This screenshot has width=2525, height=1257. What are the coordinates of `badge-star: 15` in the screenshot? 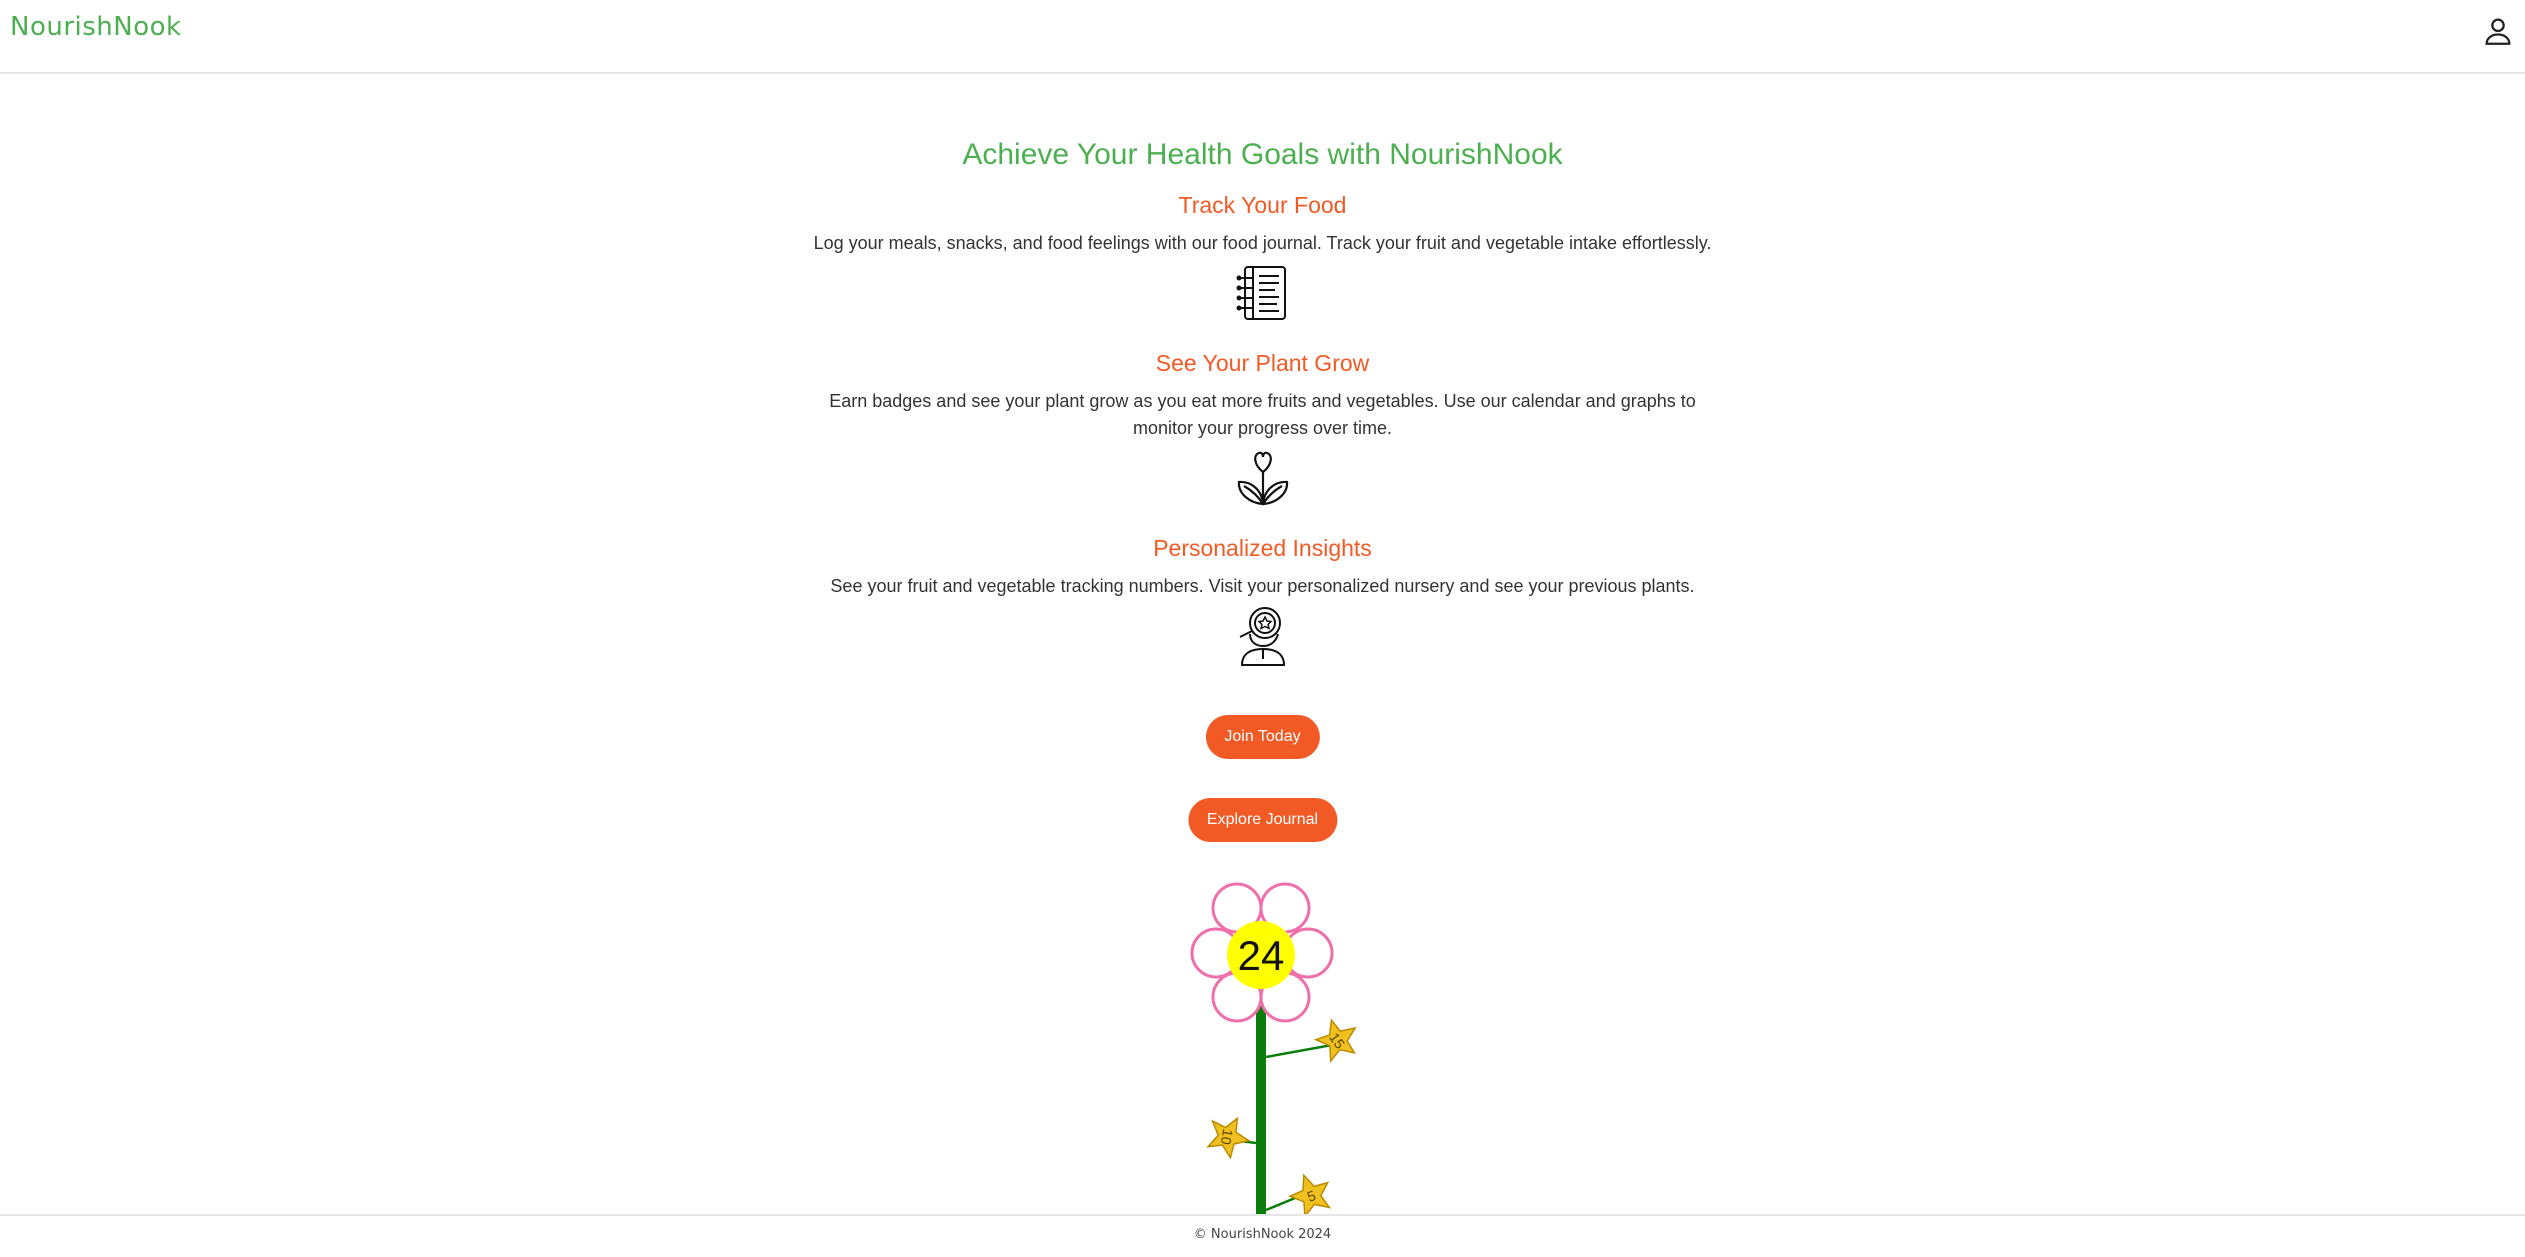 It's located at (1335, 1040).